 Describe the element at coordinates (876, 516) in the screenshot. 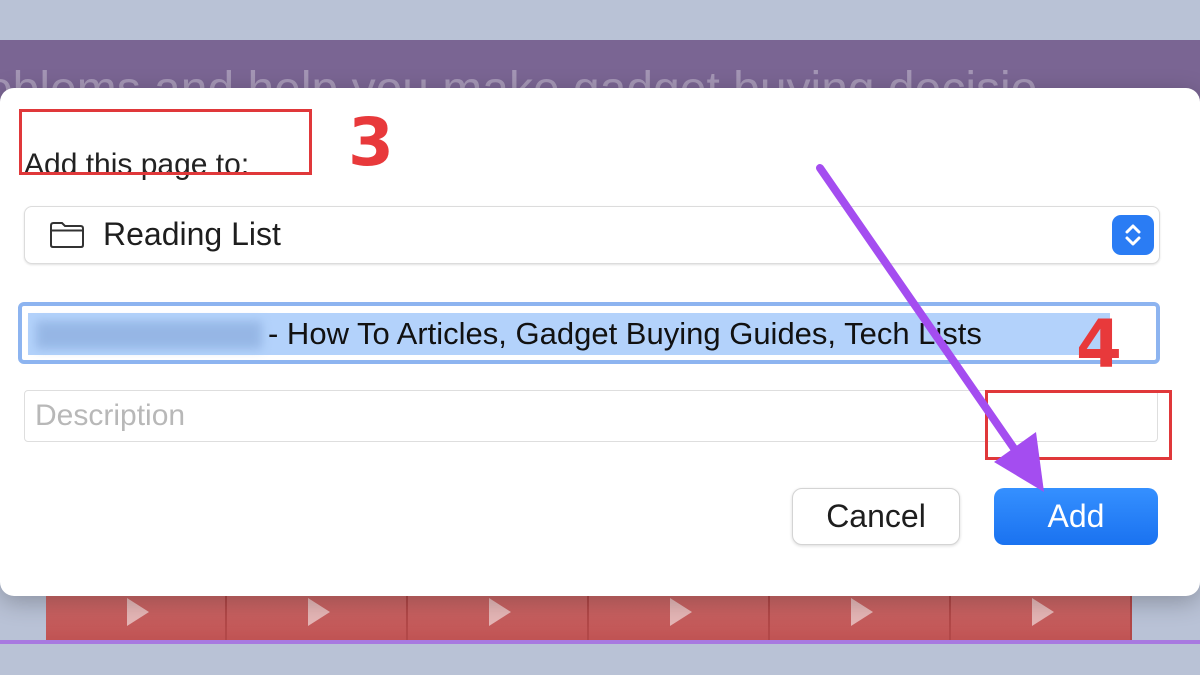

I see `cancel-button: Cancel` at that location.